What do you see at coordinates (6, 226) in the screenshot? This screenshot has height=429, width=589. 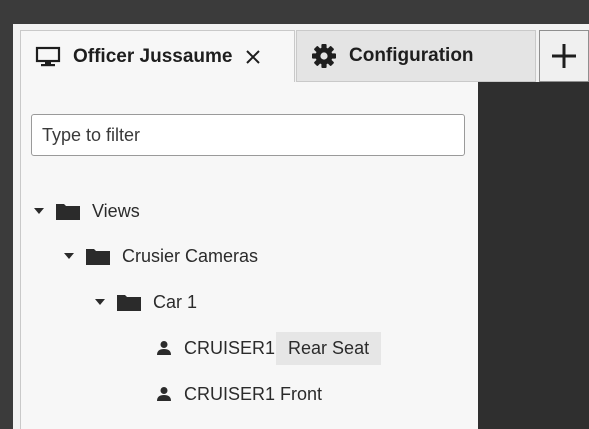 I see `window-left-edge` at bounding box center [6, 226].